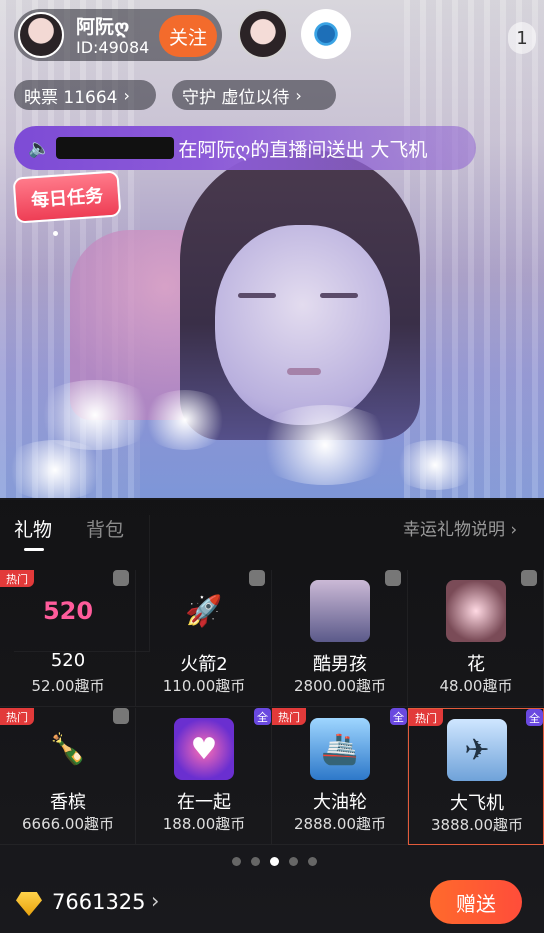 Image resolution: width=544 pixels, height=933 pixels. I want to click on gift-price: 3888.00趣币, so click(477, 825).